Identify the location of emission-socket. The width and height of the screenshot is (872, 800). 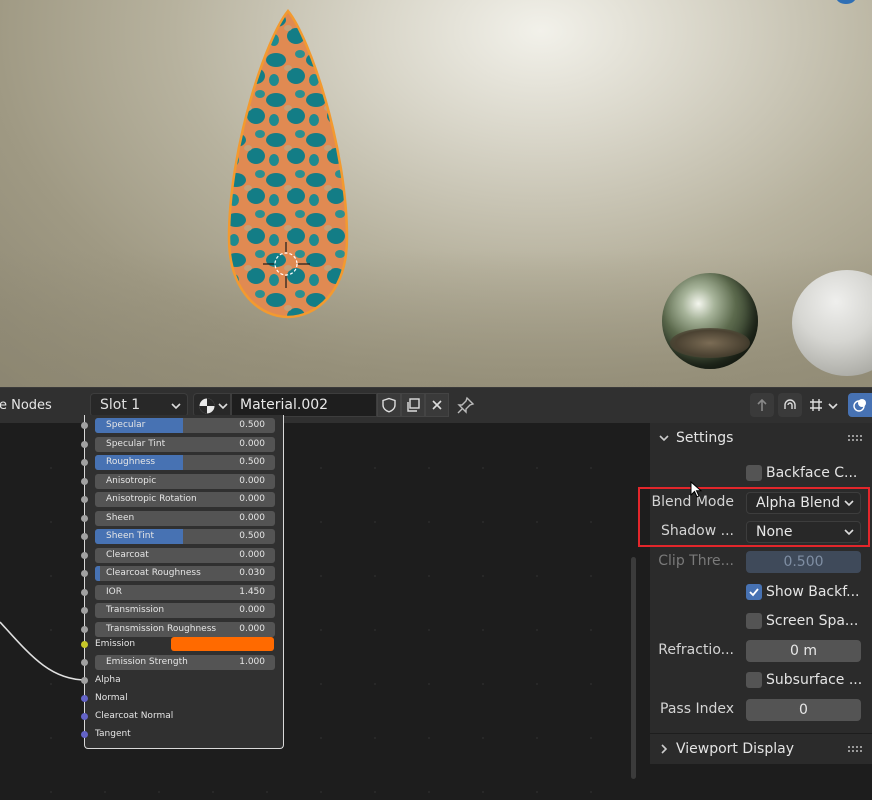
(84, 644).